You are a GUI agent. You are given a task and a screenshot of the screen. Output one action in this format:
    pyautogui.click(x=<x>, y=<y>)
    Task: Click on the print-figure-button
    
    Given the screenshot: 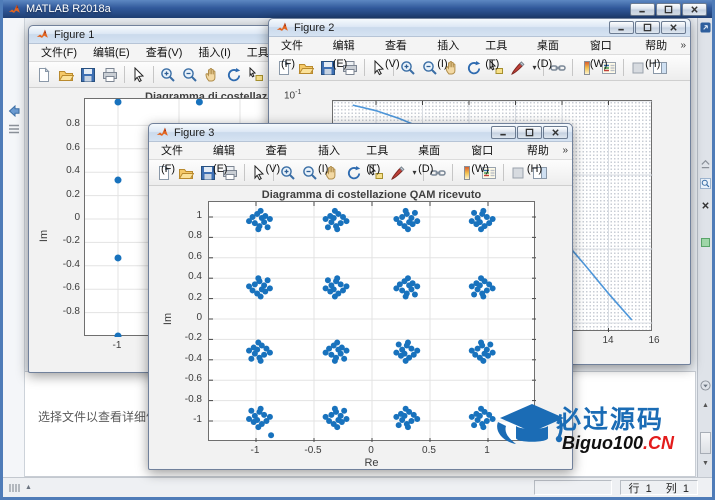 What is the action you would take?
    pyautogui.click(x=110, y=74)
    